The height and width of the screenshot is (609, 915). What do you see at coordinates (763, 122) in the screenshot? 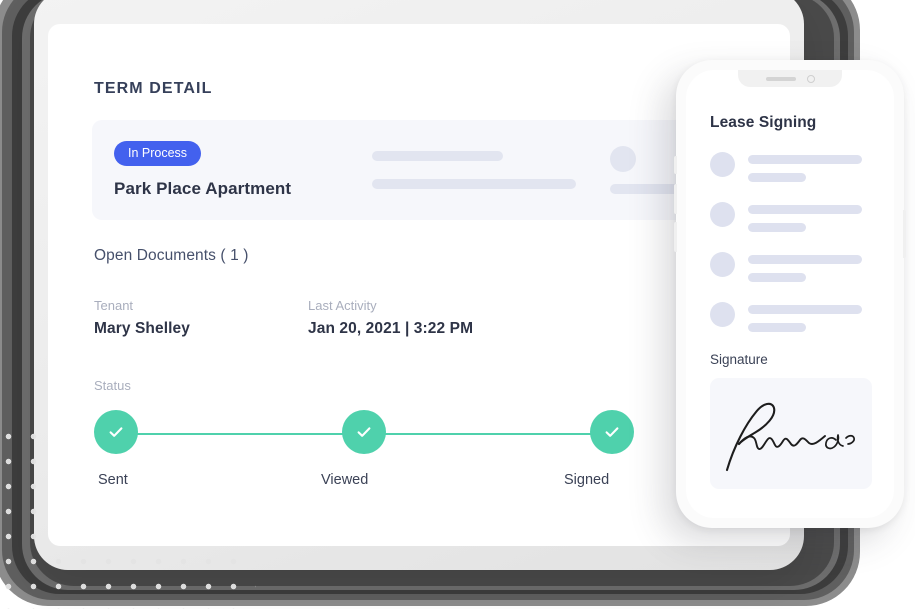
I see `phone-screen-title: Lease Signing` at bounding box center [763, 122].